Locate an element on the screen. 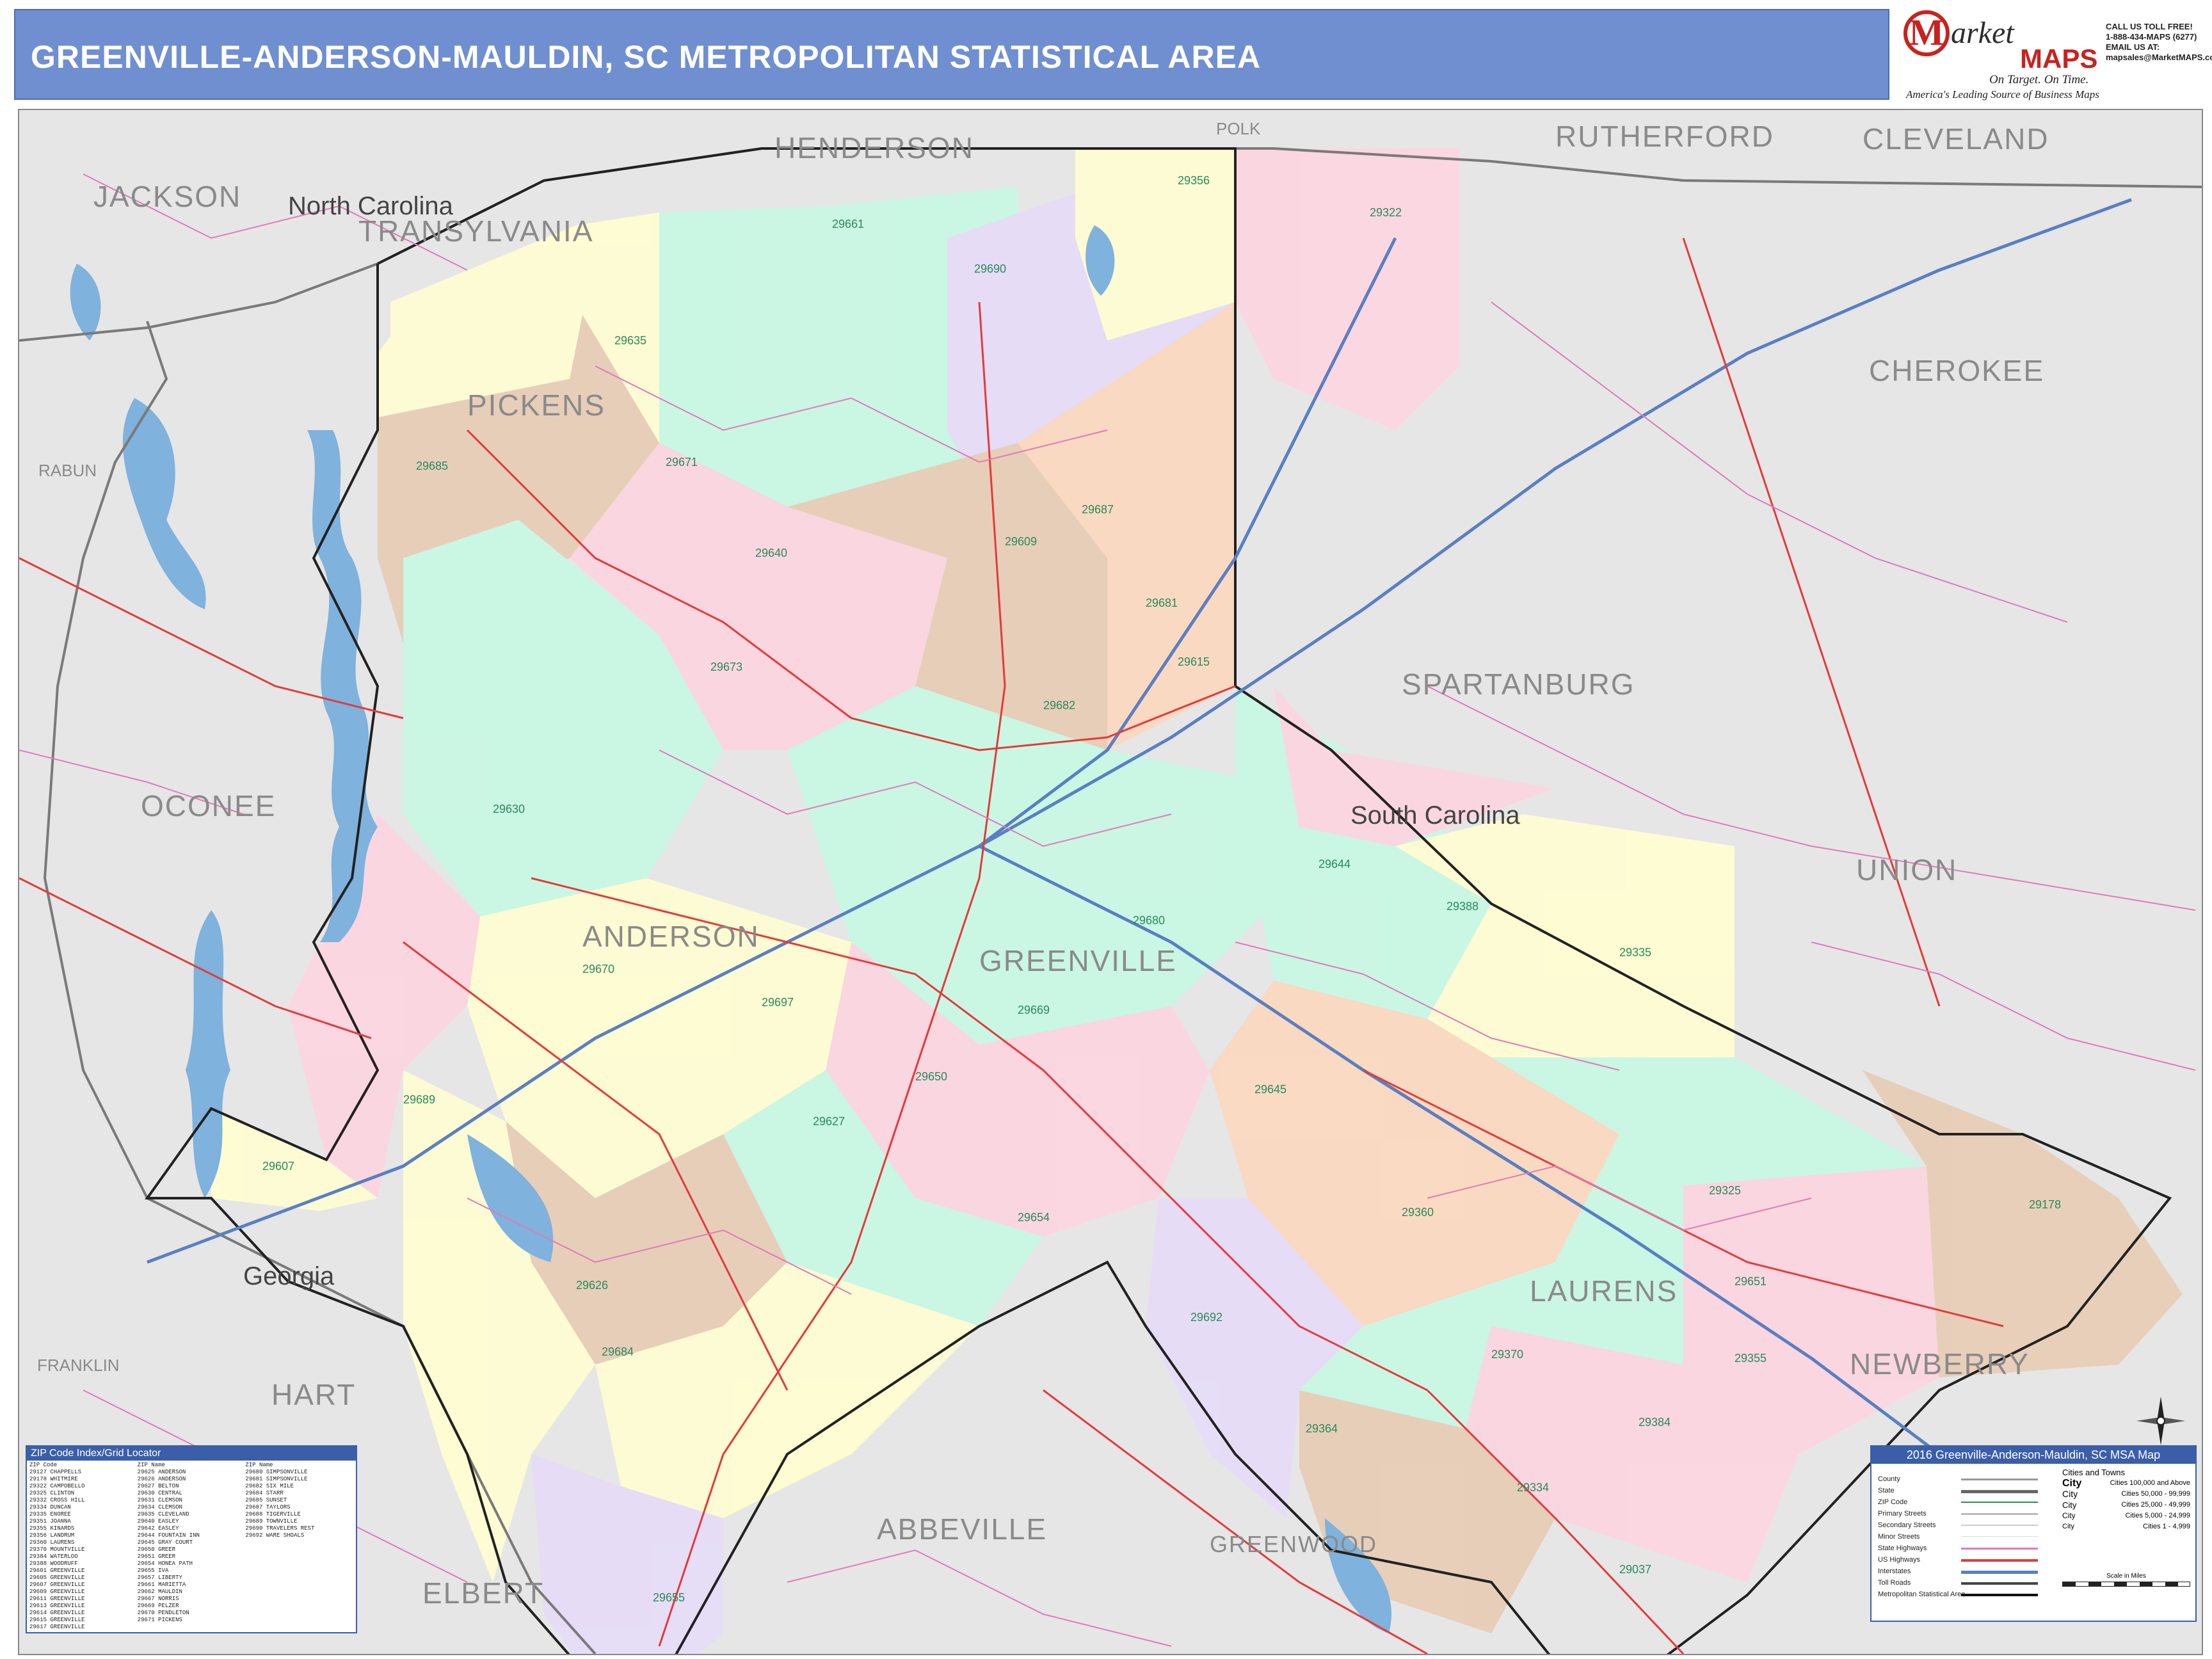 The height and width of the screenshot is (1659, 2212). zip-label: 29650 is located at coordinates (931, 1077).